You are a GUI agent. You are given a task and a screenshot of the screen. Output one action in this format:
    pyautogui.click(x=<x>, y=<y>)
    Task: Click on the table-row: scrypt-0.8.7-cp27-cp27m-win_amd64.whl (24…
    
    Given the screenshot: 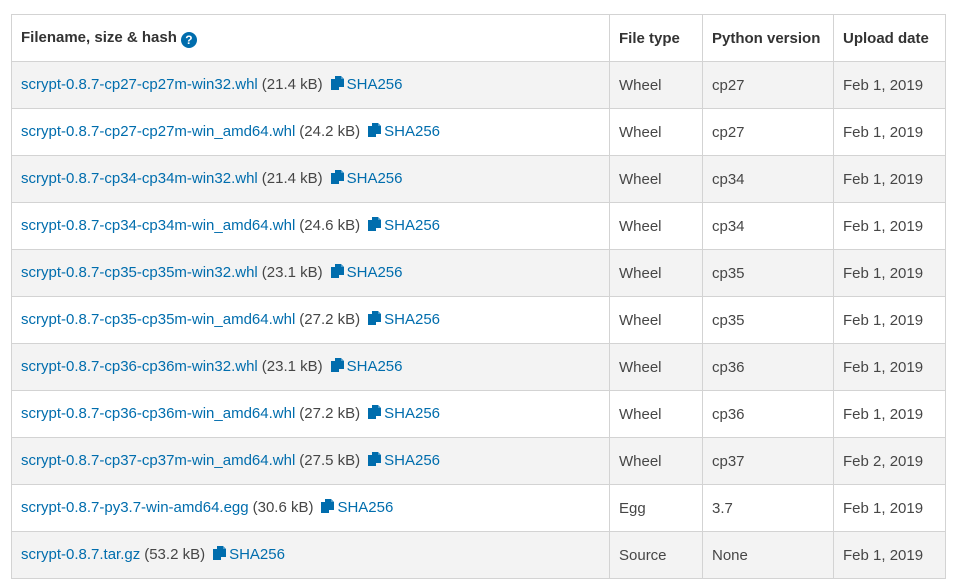 What is the action you would take?
    pyautogui.click(x=478, y=132)
    